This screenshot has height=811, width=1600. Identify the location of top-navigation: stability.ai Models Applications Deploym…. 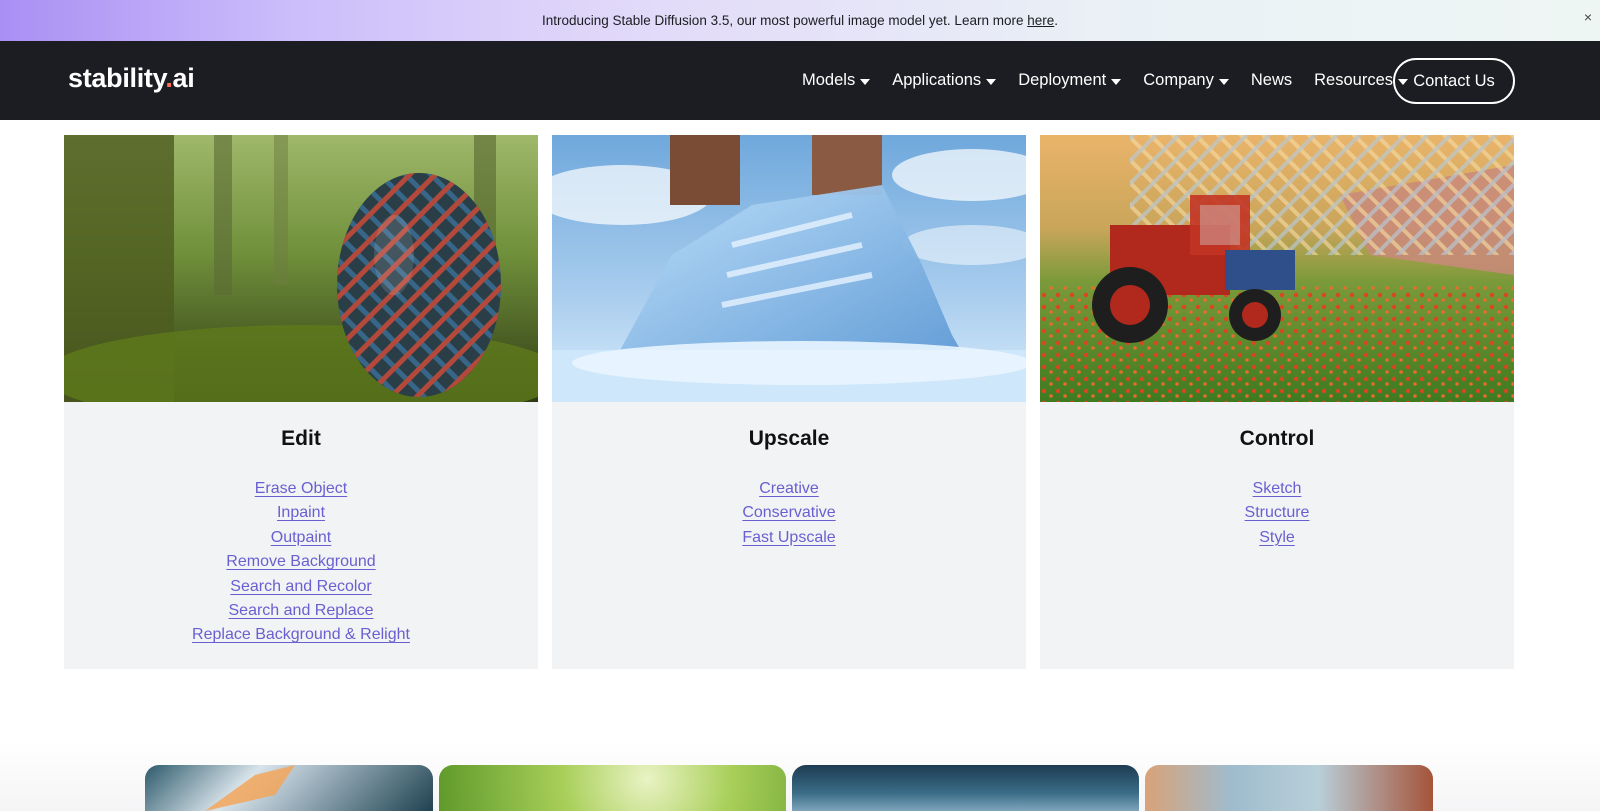
(800, 80).